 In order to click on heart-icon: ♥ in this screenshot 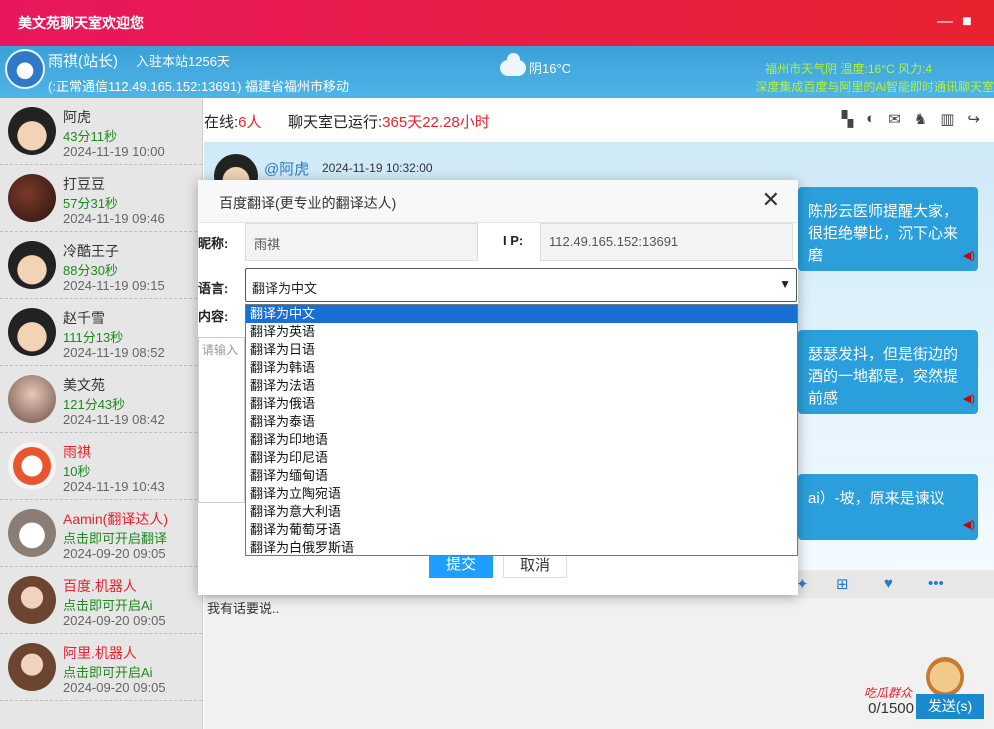, I will do `click(888, 583)`.